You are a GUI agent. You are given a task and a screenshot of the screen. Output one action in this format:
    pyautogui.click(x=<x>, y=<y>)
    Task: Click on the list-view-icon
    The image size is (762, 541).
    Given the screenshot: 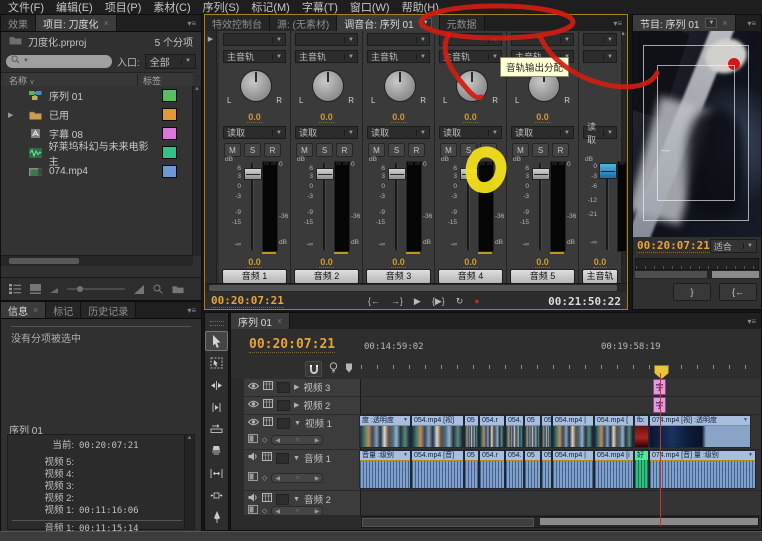 What is the action you would take?
    pyautogui.click(x=15, y=289)
    